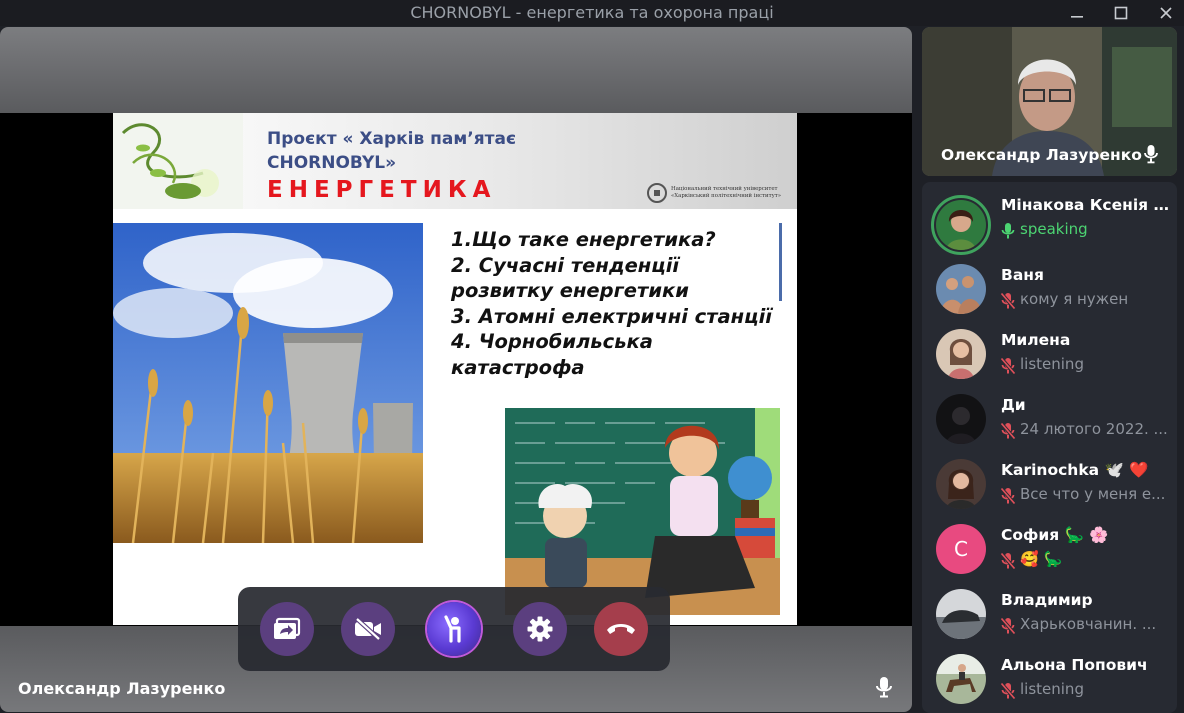  I want to click on university-line2: «Харківський політехнічний інститут», so click(726, 196).